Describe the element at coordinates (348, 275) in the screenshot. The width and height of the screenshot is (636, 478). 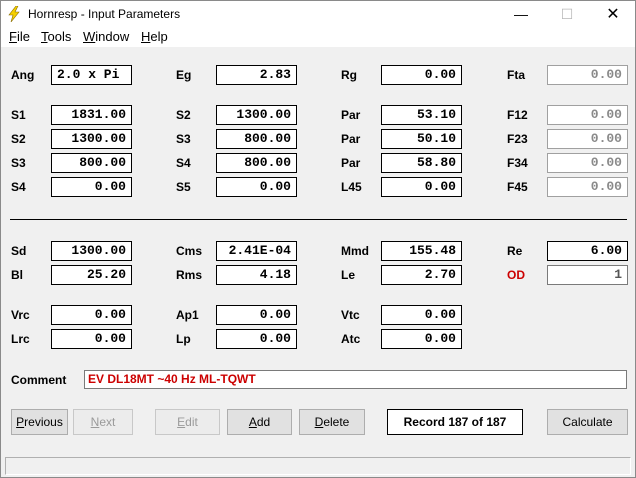
I see `label-le: Le` at that location.